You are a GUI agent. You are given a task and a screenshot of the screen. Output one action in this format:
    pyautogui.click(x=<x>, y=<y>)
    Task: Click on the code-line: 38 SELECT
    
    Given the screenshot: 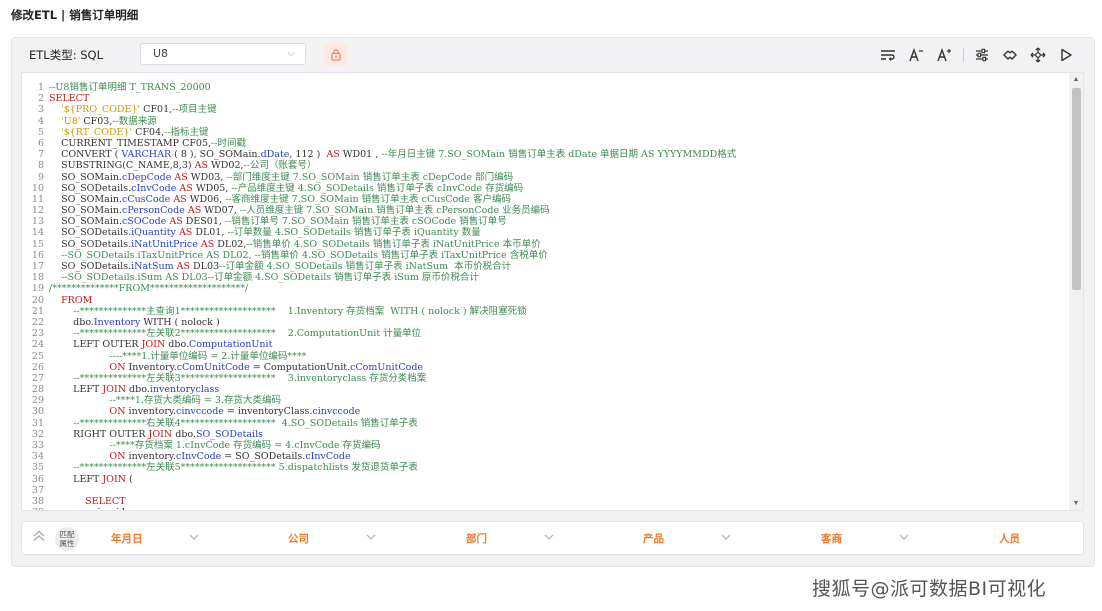 What is the action you would take?
    pyautogui.click(x=544, y=501)
    